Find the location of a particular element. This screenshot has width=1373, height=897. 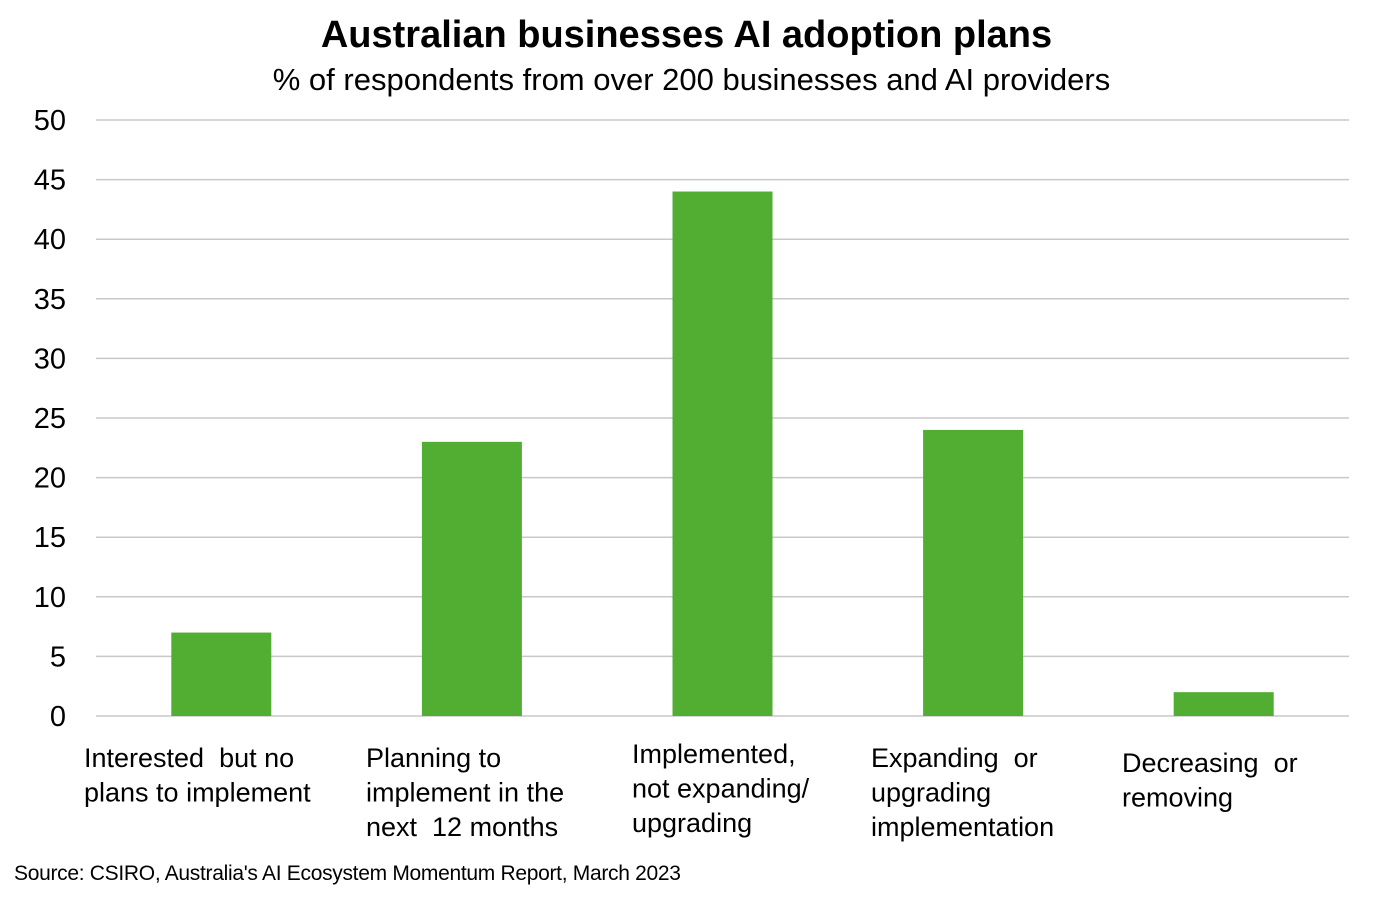

x-tick-label: Expanding or upgrading implementation is located at coordinates (962, 792).